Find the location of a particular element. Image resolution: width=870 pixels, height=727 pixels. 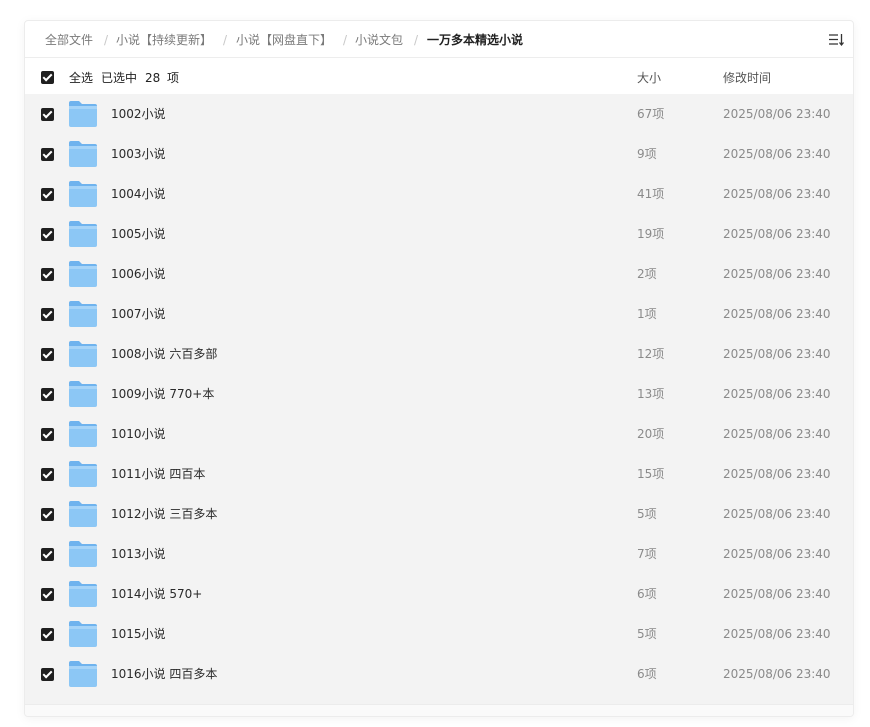

file-name: 1002小说 is located at coordinates (138, 114).